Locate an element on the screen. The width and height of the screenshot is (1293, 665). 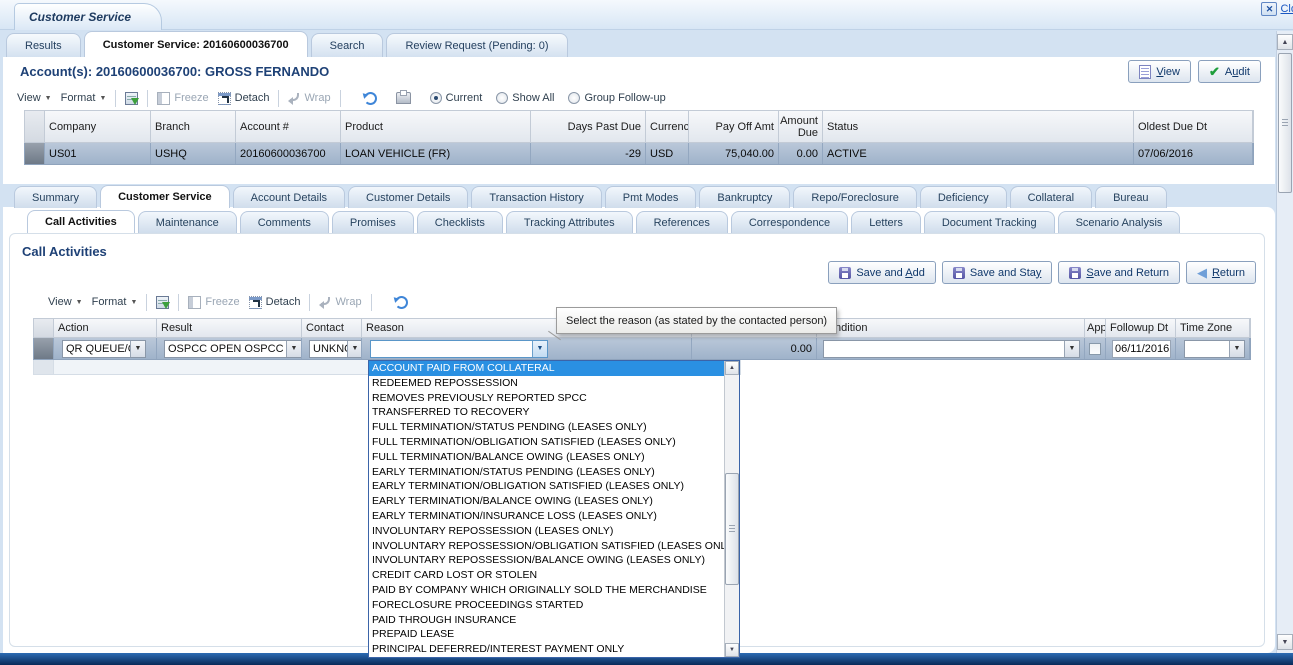
column-header: Time Zone is located at coordinates (1213, 328).